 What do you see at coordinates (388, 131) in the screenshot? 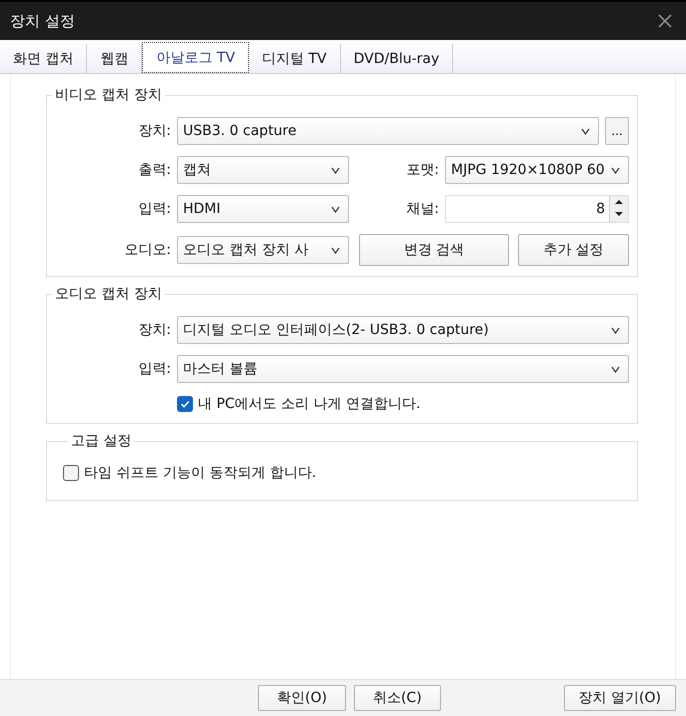
I see `dropdown: USB3. 0 capture` at bounding box center [388, 131].